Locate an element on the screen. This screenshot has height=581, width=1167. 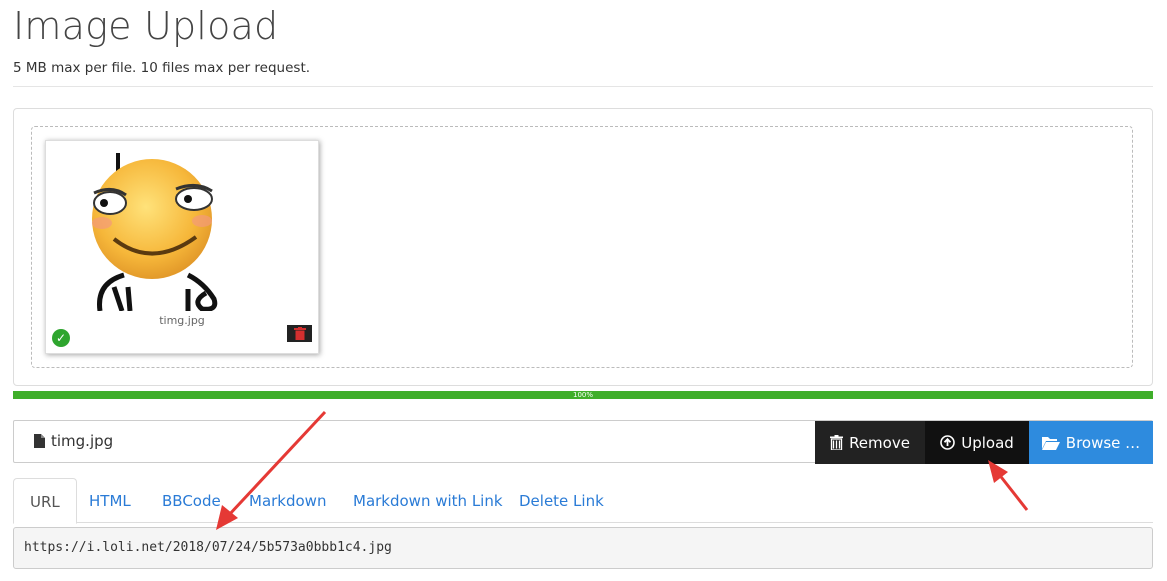
file-caption: timg.jpg is located at coordinates (73, 441).